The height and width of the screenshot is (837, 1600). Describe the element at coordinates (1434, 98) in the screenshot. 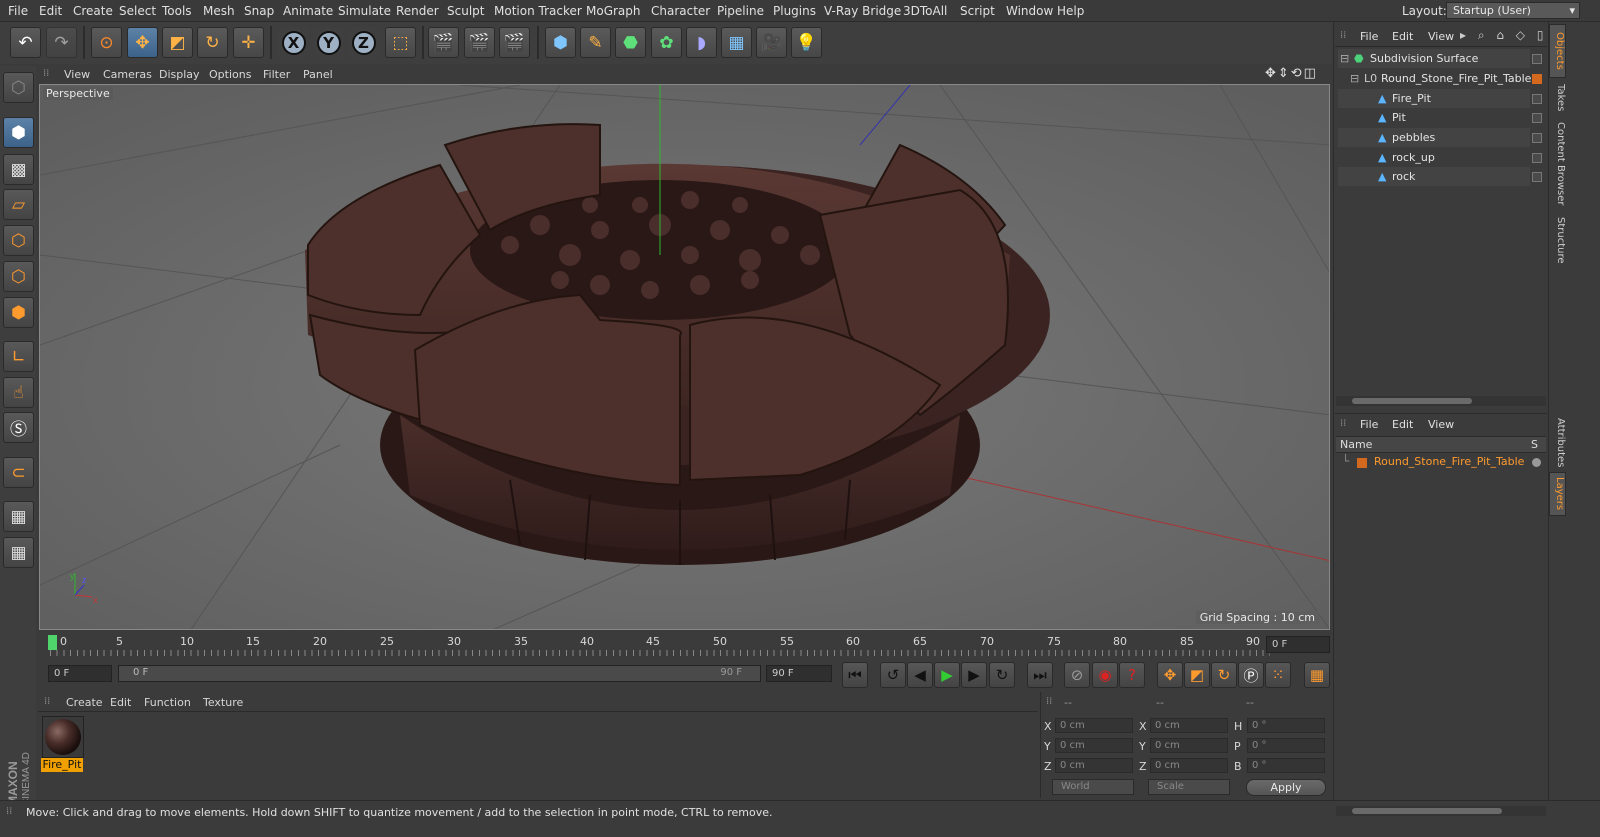

I see `object-row-fire-pit: ▲ Fire_Pit` at that location.